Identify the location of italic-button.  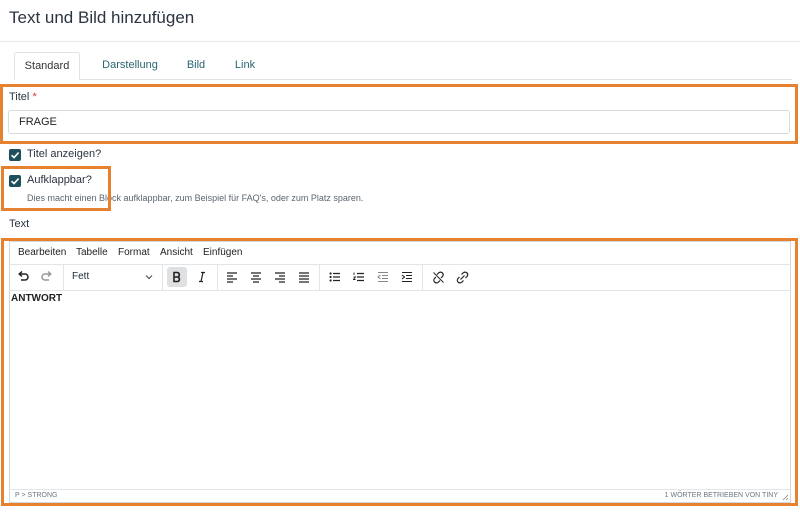
(202, 277).